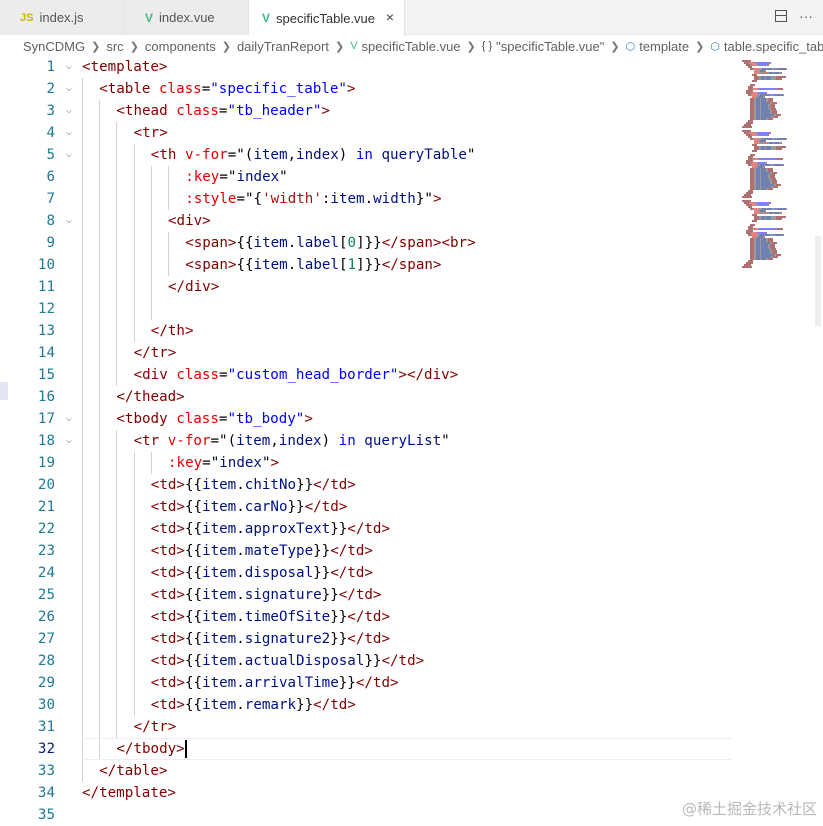  What do you see at coordinates (227, 89) in the screenshot?
I see `code-text: <table class="specific_table">` at bounding box center [227, 89].